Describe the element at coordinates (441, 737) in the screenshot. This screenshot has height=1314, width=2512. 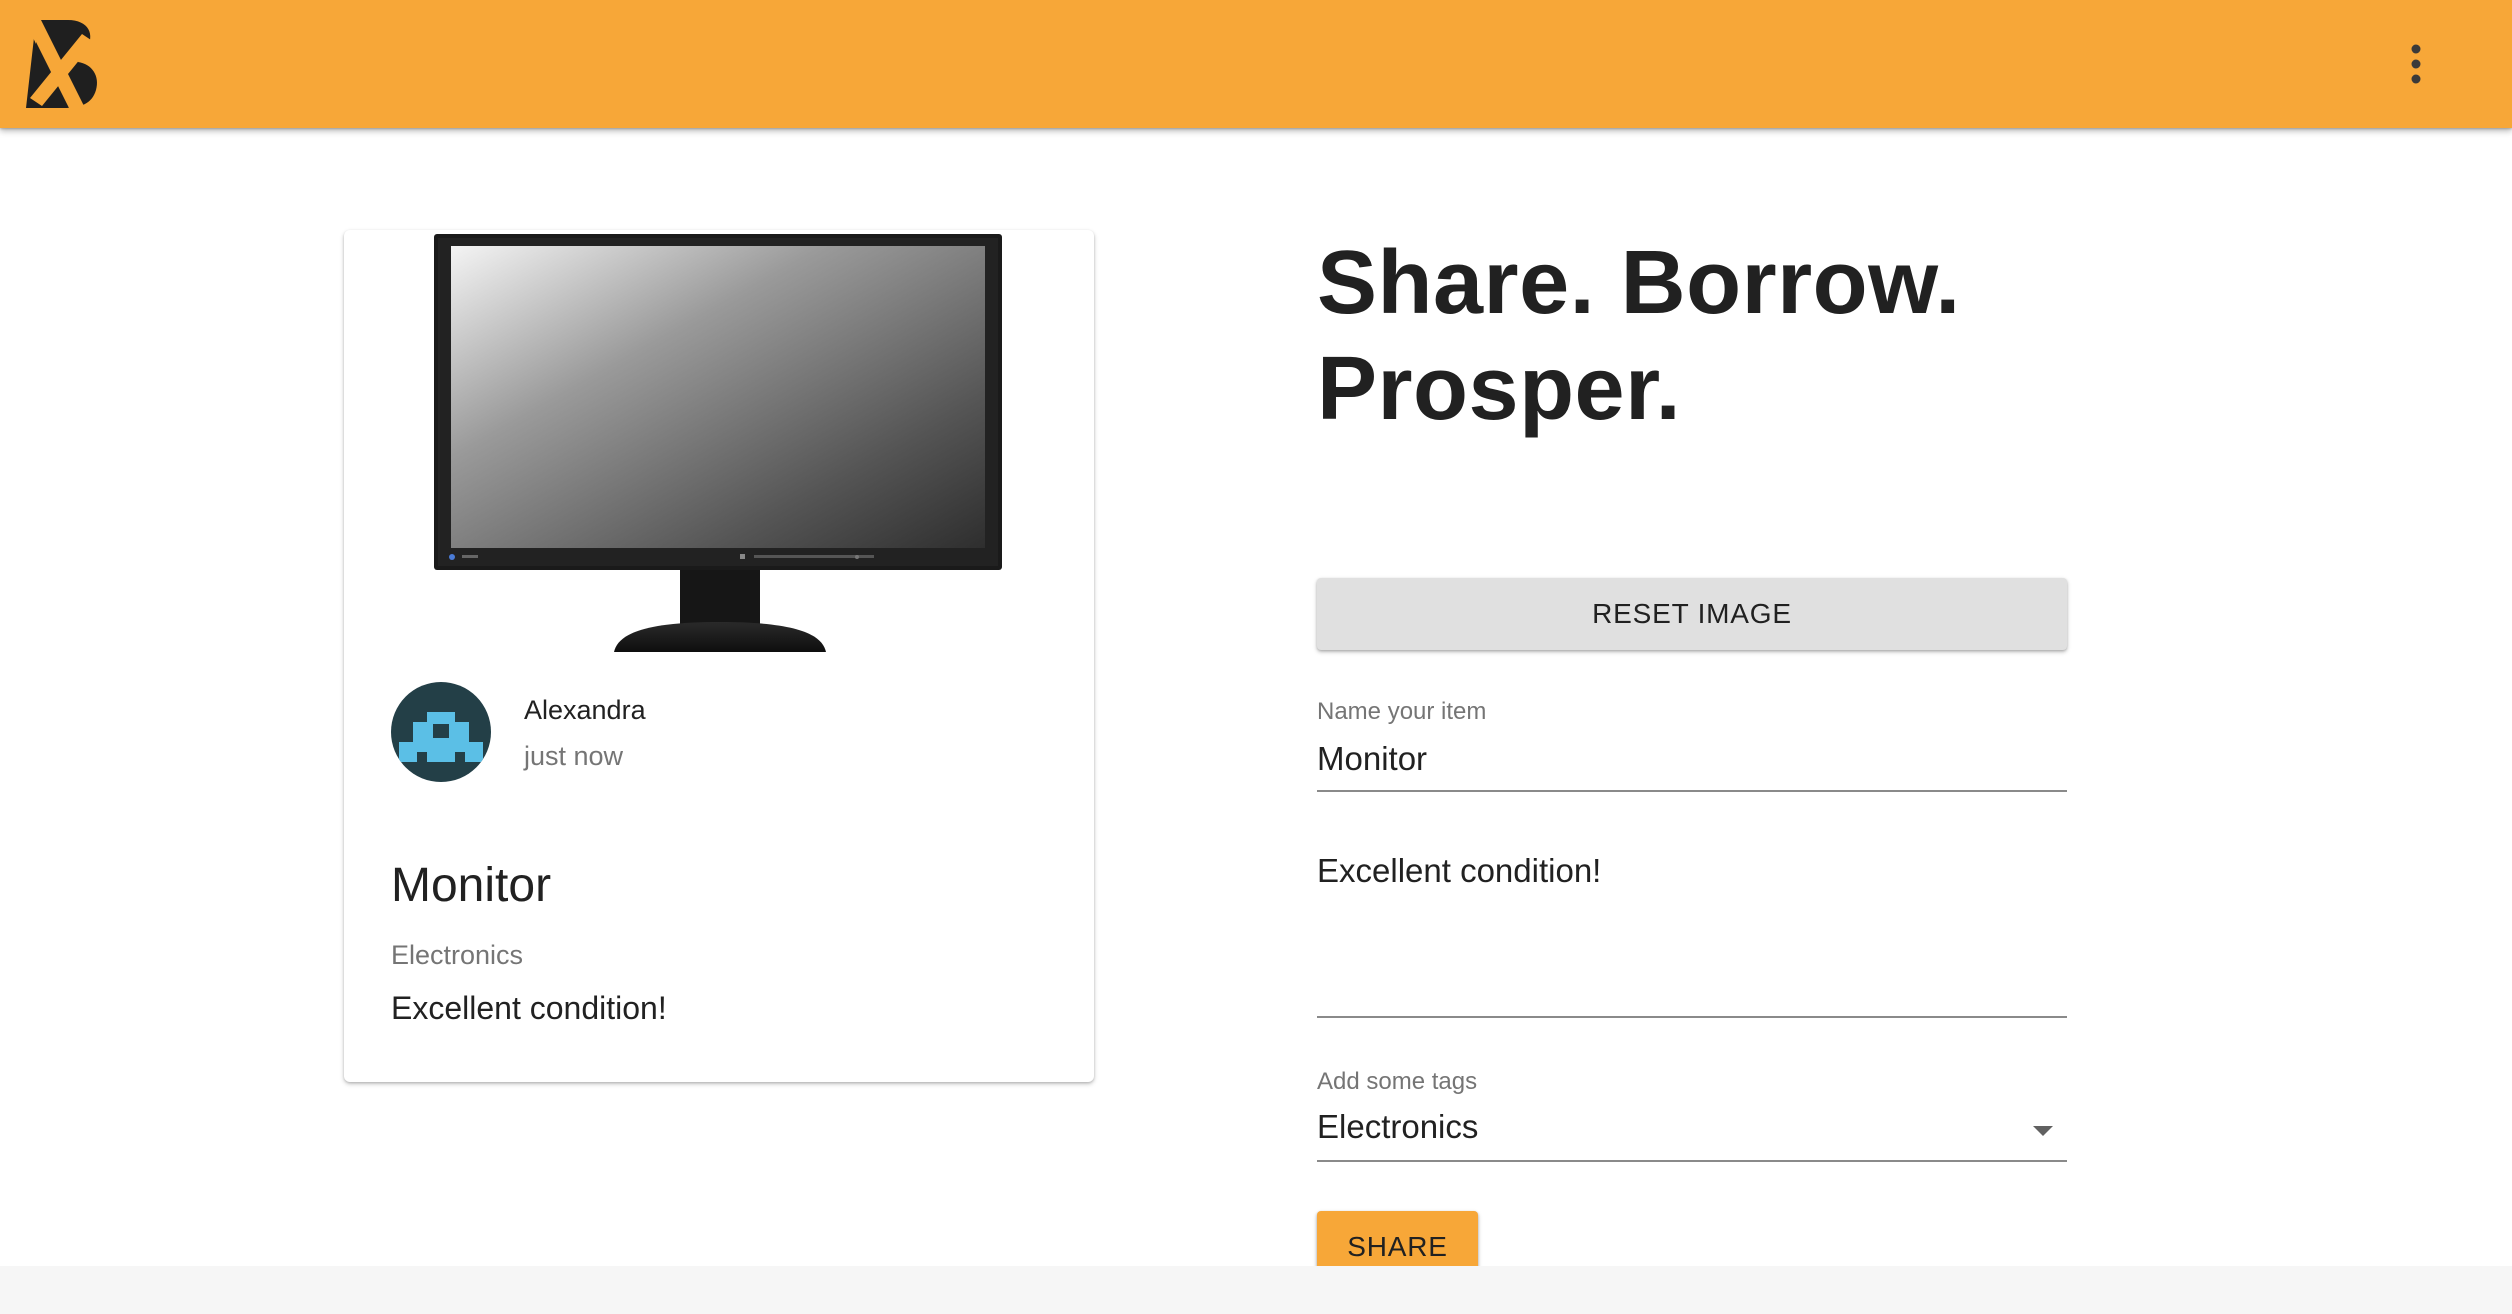
I see `identicon-avatar-icon` at that location.